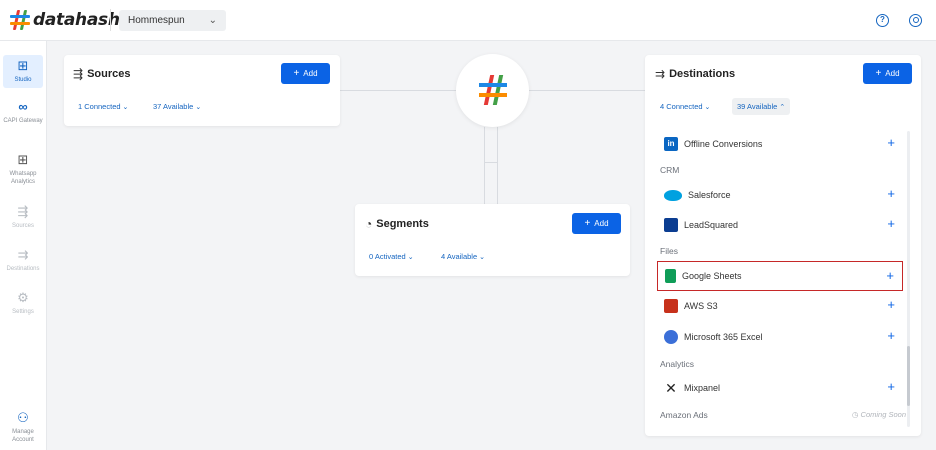 This screenshot has height=450, width=936. Describe the element at coordinates (497, 165) in the screenshot. I see `connector-hub-segments-right` at that location.